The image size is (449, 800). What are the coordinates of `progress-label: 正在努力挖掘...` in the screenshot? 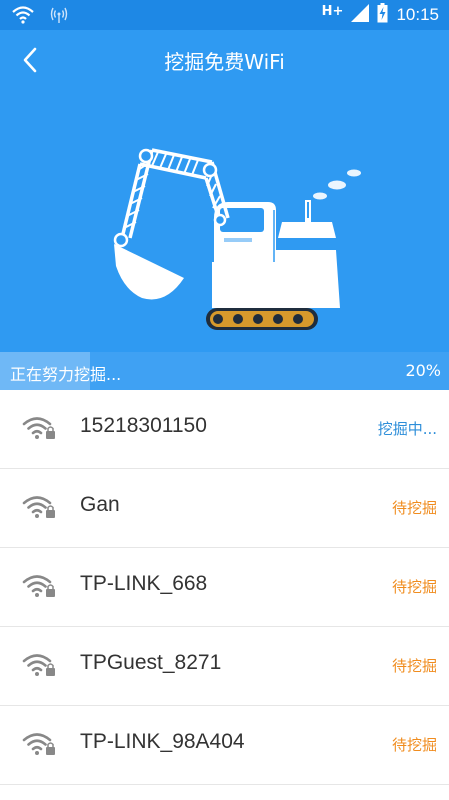 It's located at (66, 374).